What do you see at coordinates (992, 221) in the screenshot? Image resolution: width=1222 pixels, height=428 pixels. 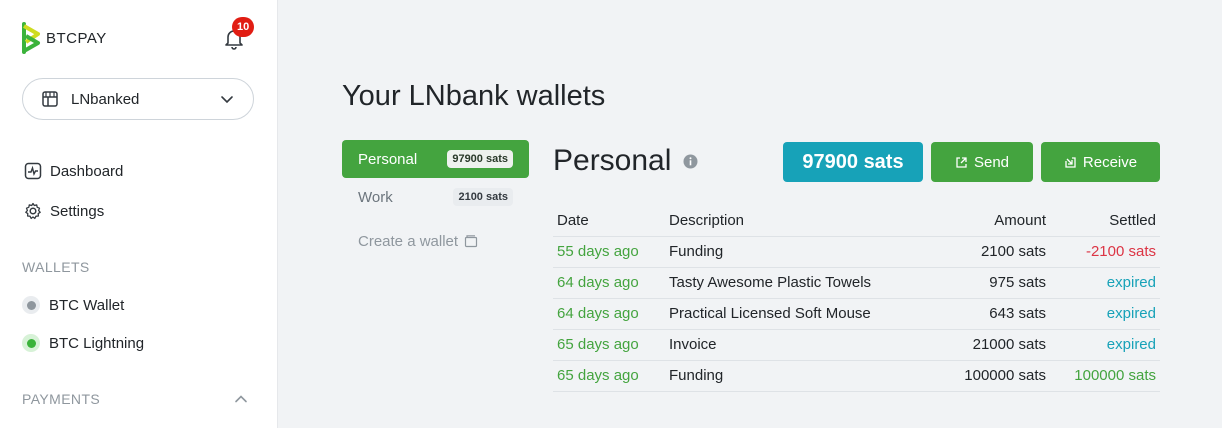 I see `header-amount: Amount` at bounding box center [992, 221].